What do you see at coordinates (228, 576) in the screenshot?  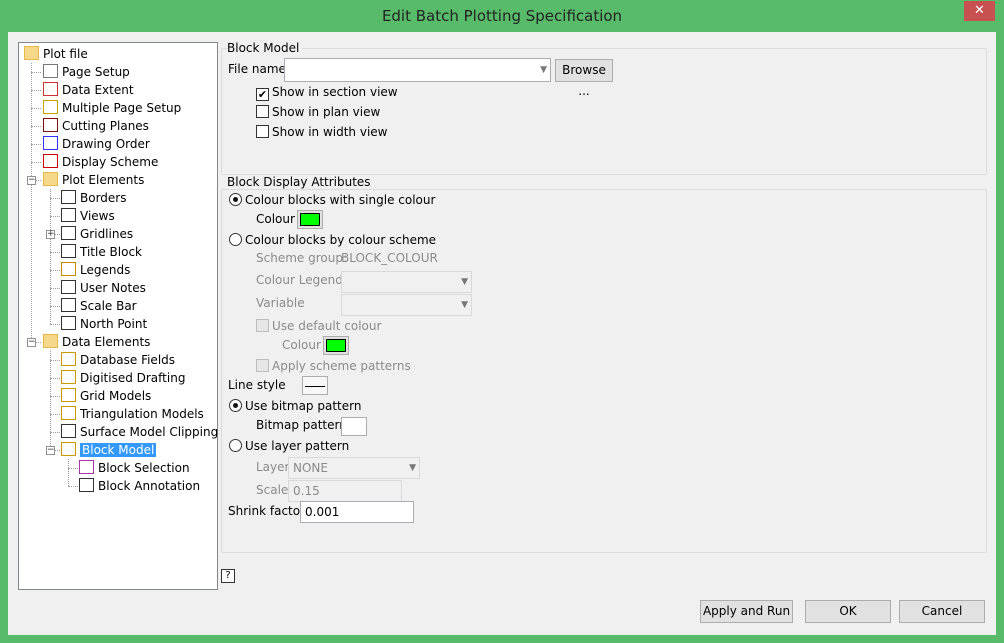 I see `help-icon: ?` at bounding box center [228, 576].